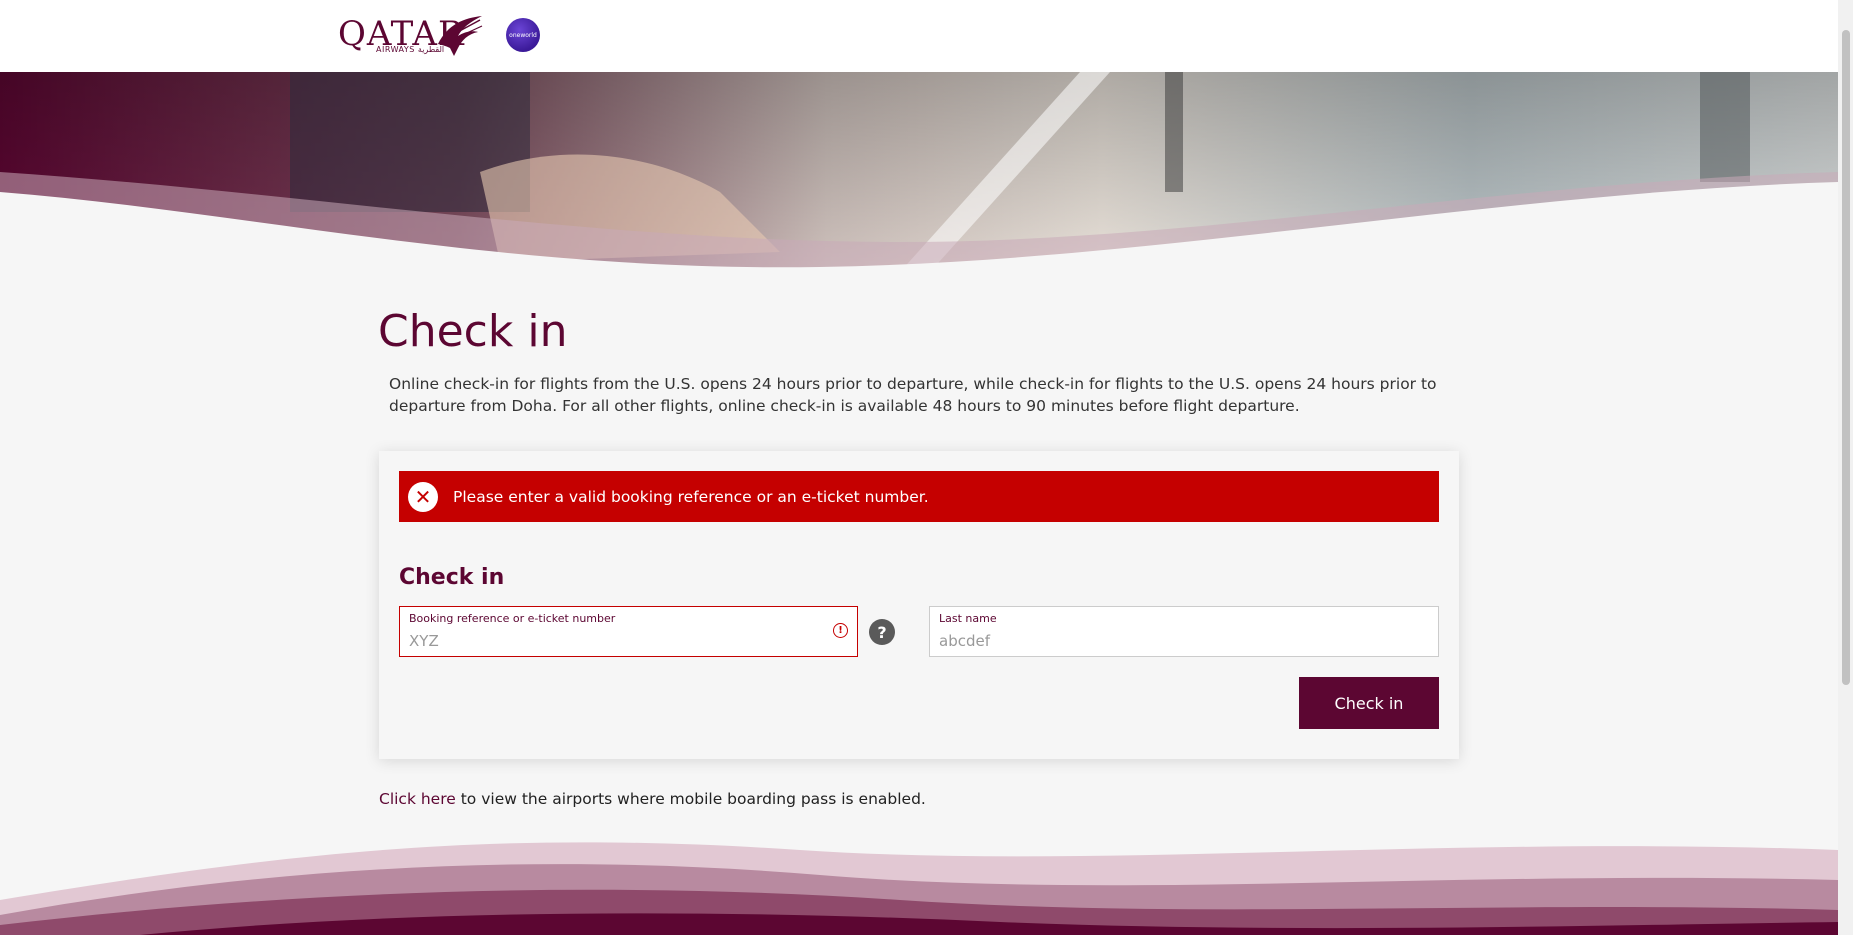  I want to click on last-name-field: Last name, so click(1184, 631).